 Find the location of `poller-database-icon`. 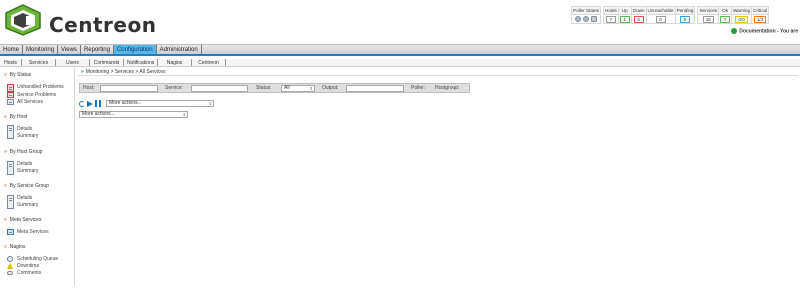

poller-database-icon is located at coordinates (578, 19).